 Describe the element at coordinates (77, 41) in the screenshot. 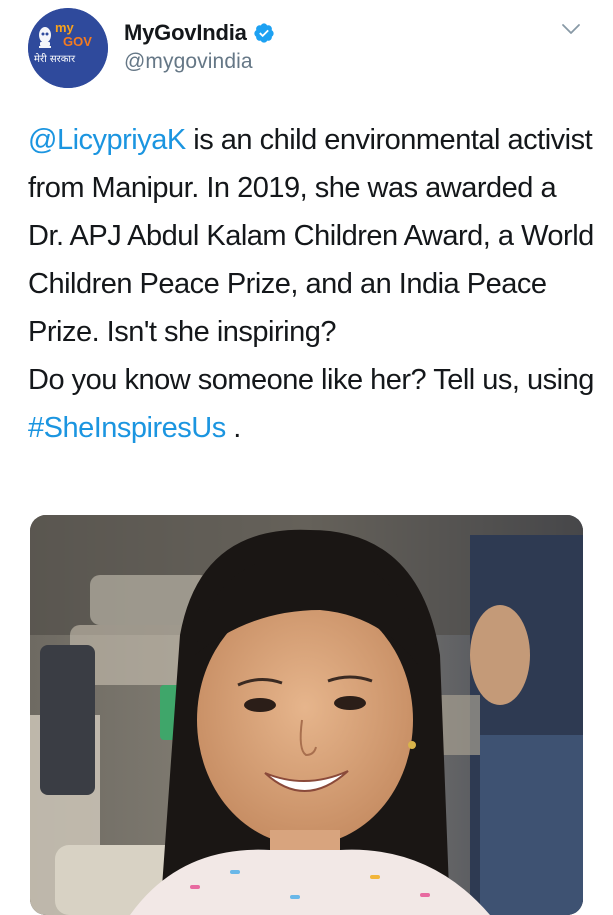

I see `logo-gov-text: GOV` at that location.